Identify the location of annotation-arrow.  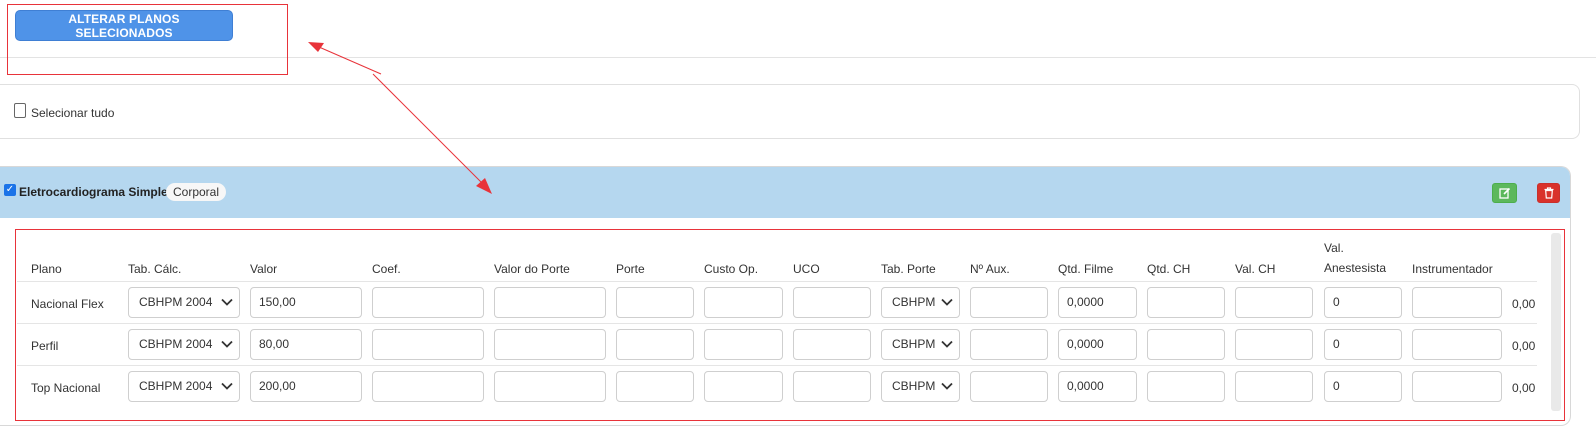
(400, 118).